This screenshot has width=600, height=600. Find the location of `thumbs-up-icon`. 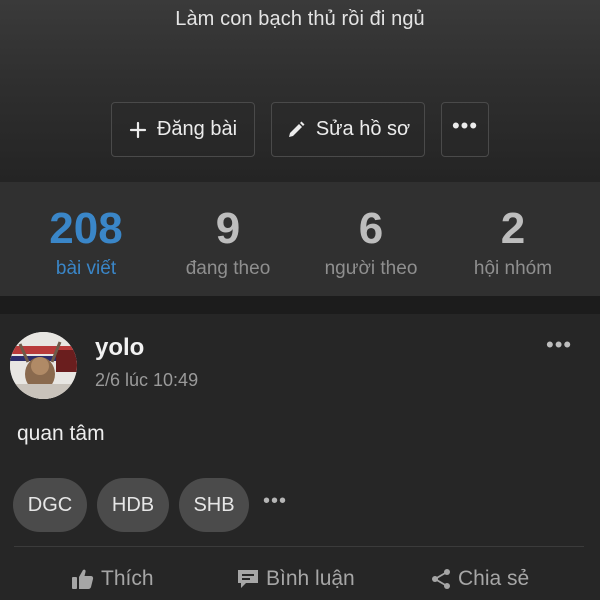

thumbs-up-icon is located at coordinates (83, 579).